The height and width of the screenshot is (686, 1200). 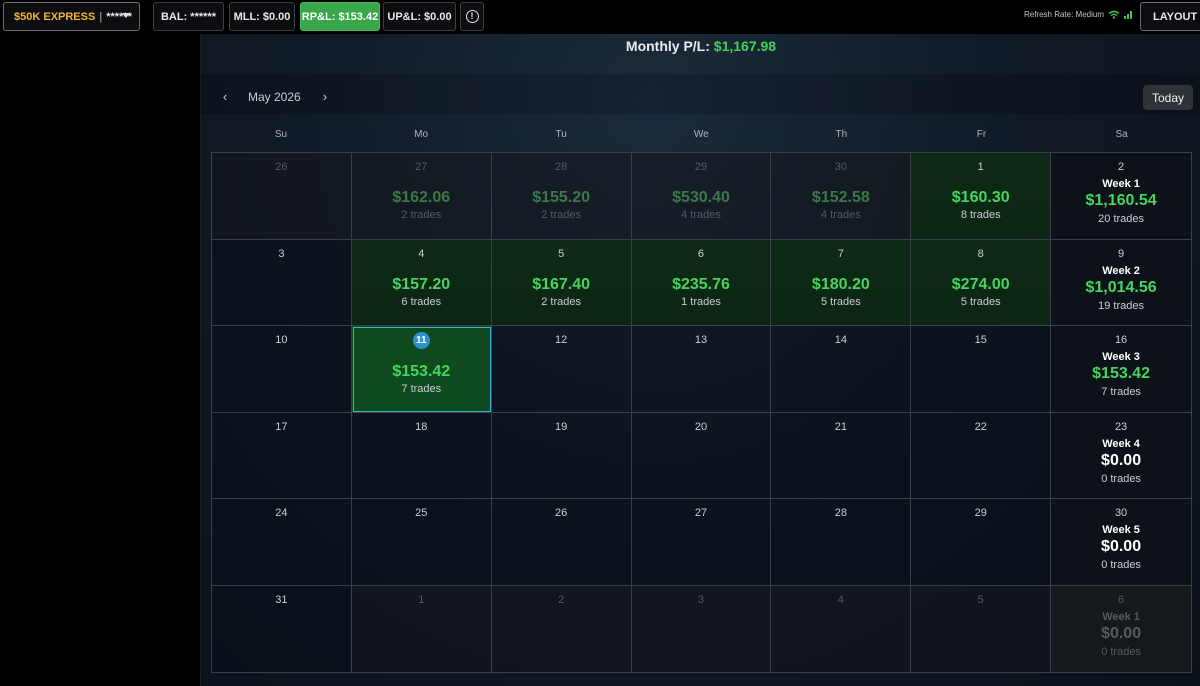 What do you see at coordinates (561, 340) in the screenshot?
I see `day-number: 12` at bounding box center [561, 340].